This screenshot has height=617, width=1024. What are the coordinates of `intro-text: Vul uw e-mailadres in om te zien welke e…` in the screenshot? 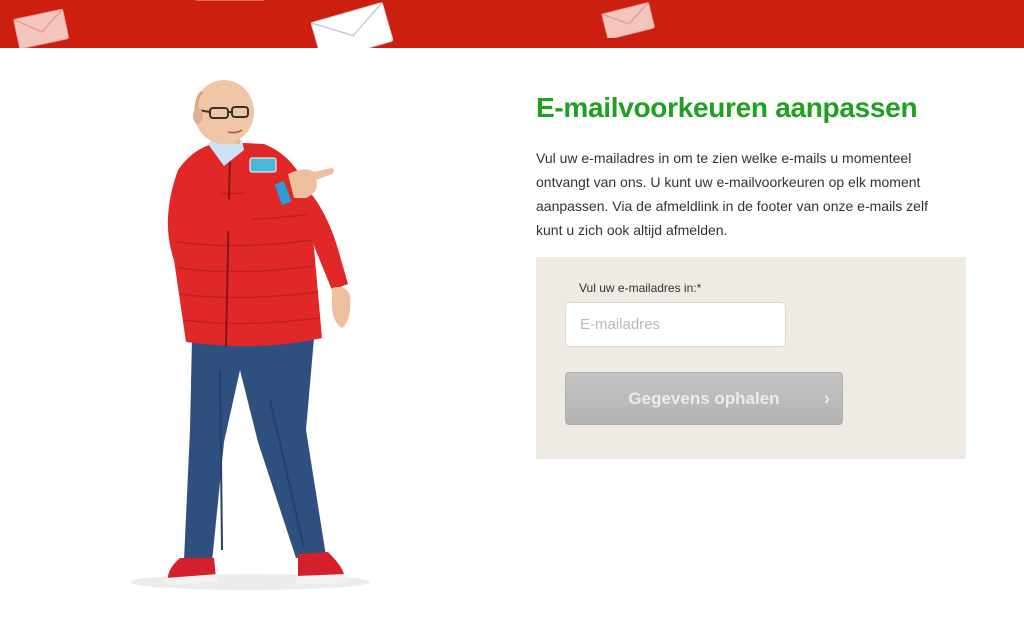 It's located at (732, 194).